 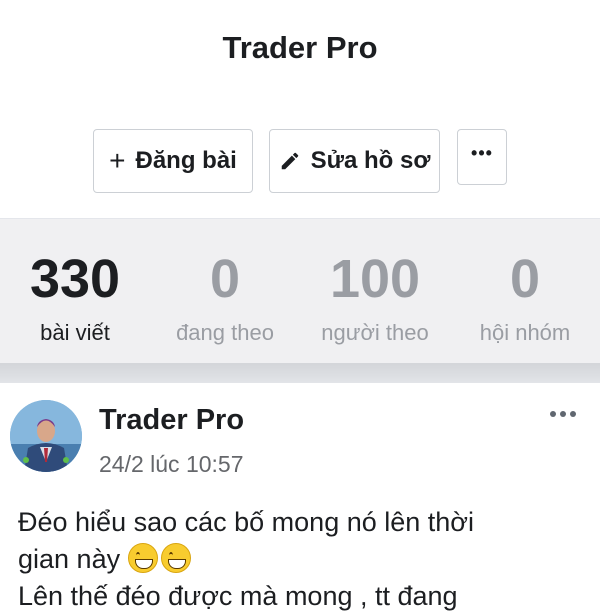 I want to click on stat-posts-label: bài viết, so click(x=75, y=332).